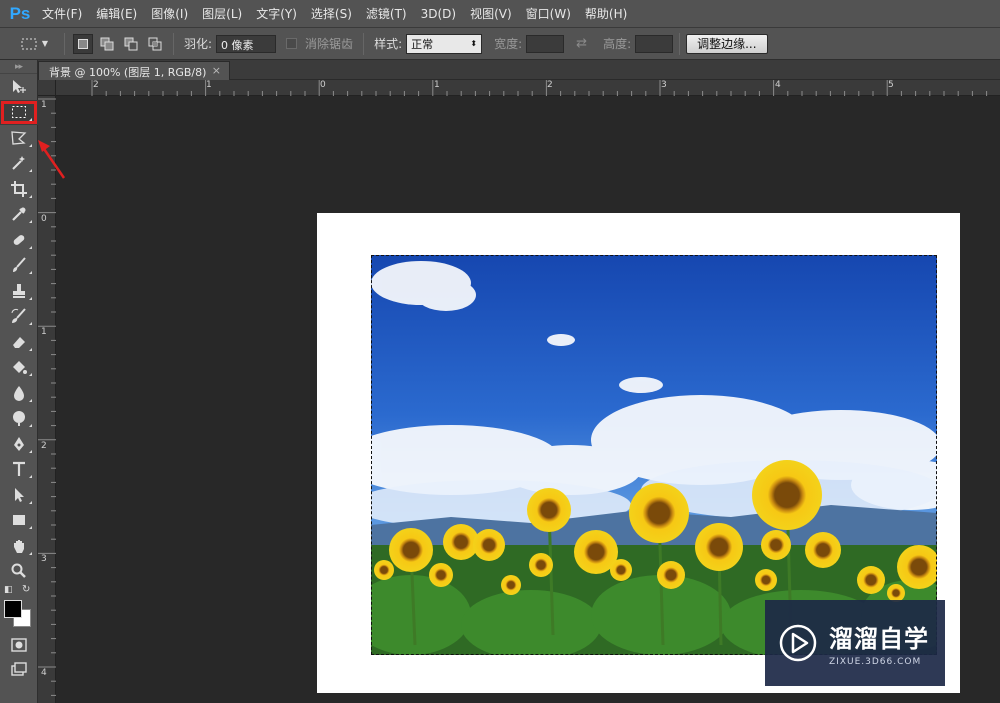 The image size is (1000, 703). Describe the element at coordinates (62, 14) in the screenshot. I see `menu-file: 文件(F)` at that location.